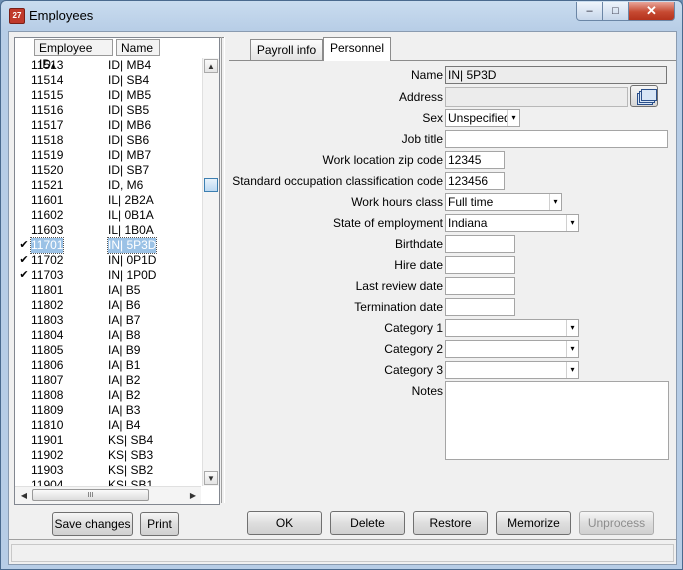 Image resolution: width=683 pixels, height=570 pixels. I want to click on list-item: 11809 IA| B3, so click(108, 410).